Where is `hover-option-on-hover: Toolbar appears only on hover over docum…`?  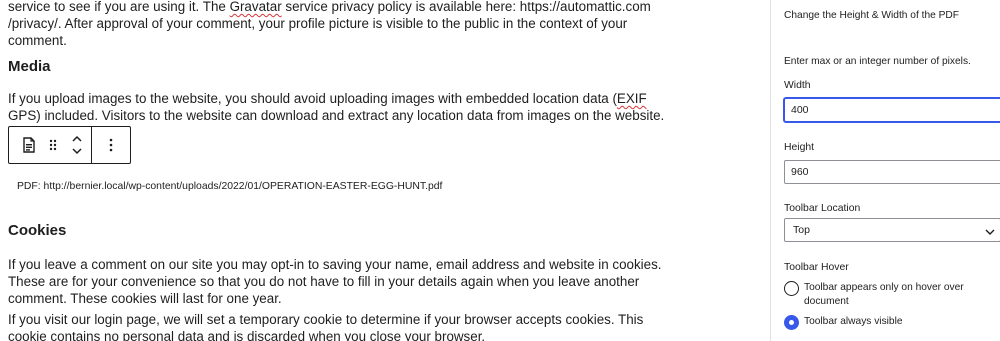 hover-option-on-hover: Toolbar appears only on hover over docum… is located at coordinates (889, 295).